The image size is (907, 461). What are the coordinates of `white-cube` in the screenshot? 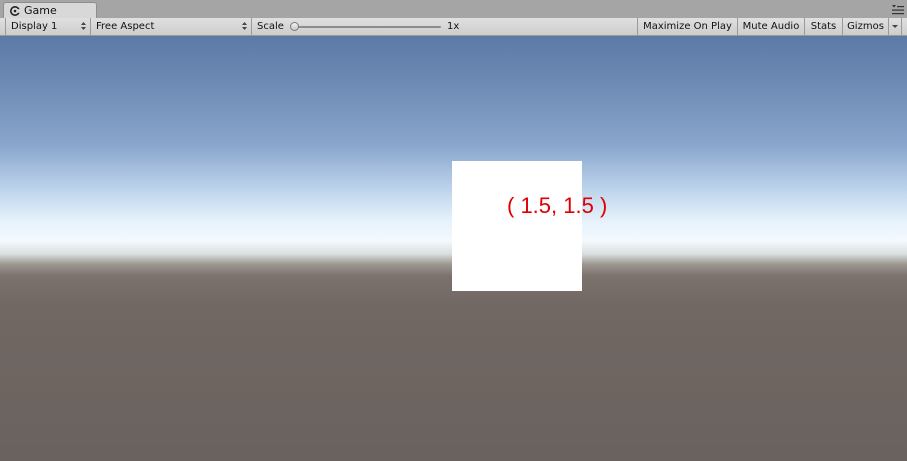 It's located at (517, 226).